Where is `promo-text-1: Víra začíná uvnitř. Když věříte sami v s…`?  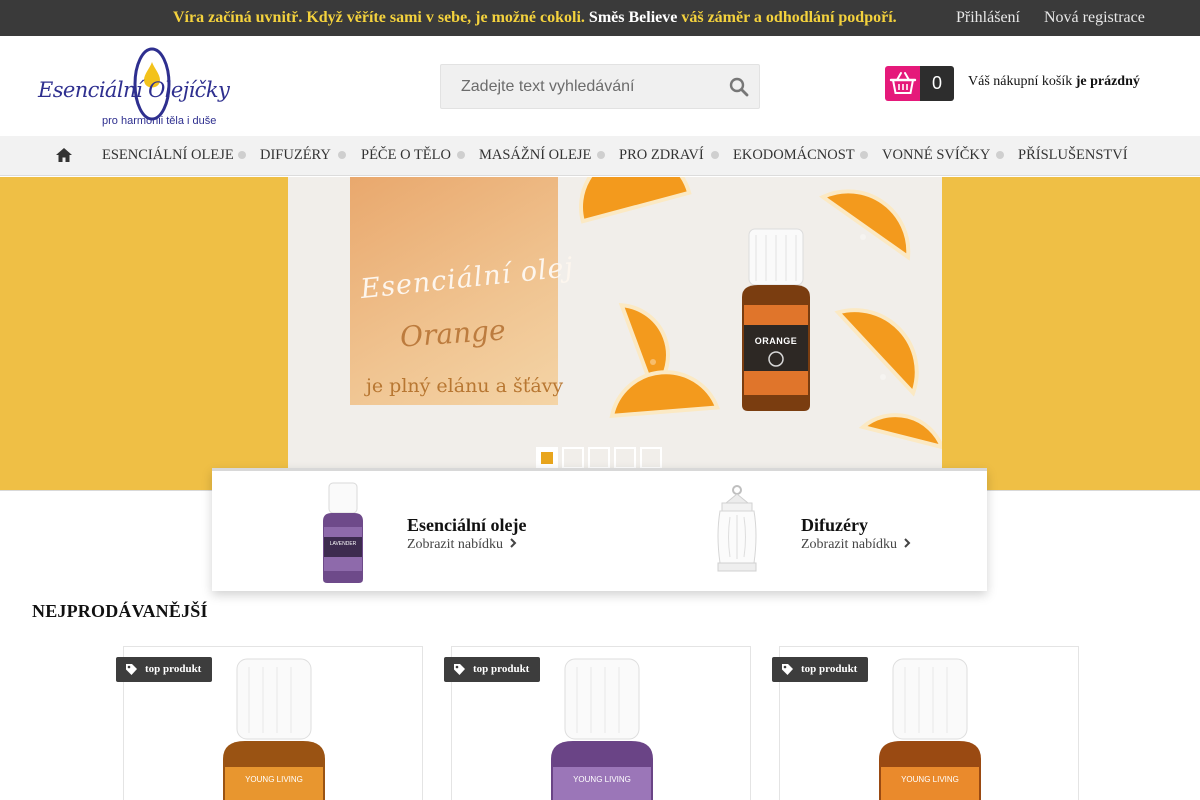
promo-text-1: Víra začíná uvnitř. Když věříte sami v s… is located at coordinates (379, 17).